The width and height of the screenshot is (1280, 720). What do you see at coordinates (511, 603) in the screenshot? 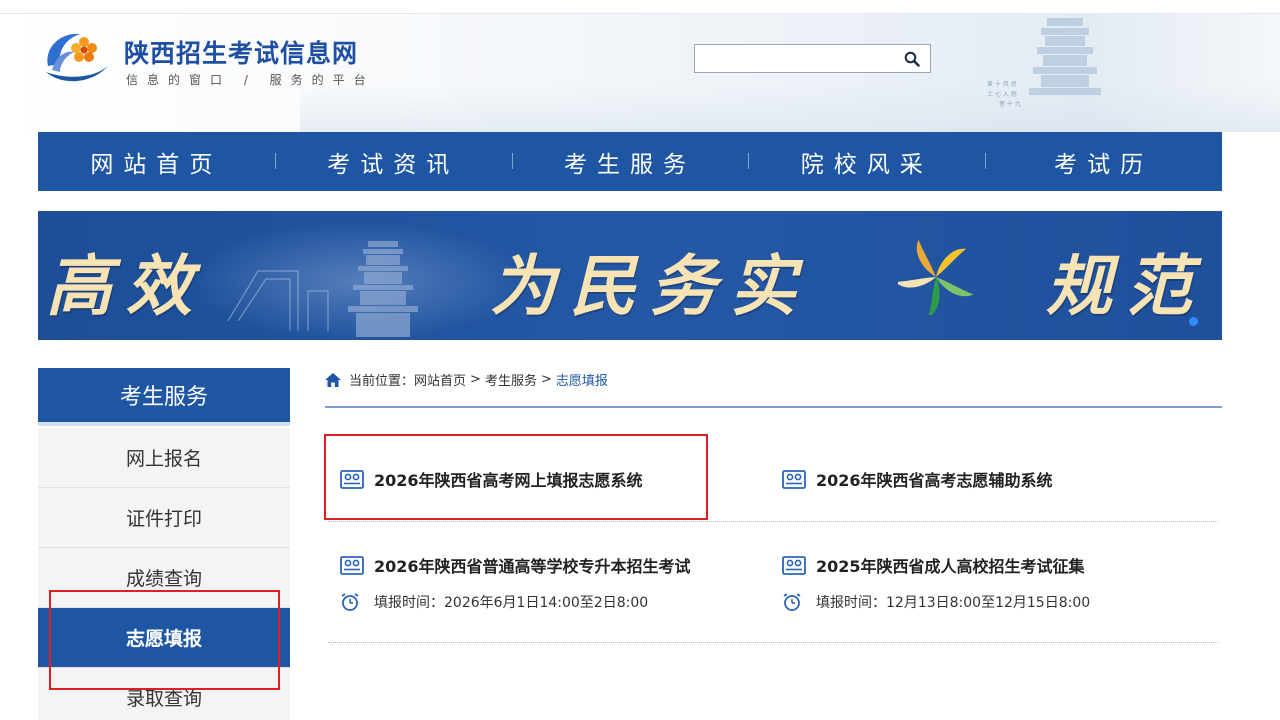
I see `fill-time-text: 填报时间：2026年6月1日14:00至2日8:00` at bounding box center [511, 603].